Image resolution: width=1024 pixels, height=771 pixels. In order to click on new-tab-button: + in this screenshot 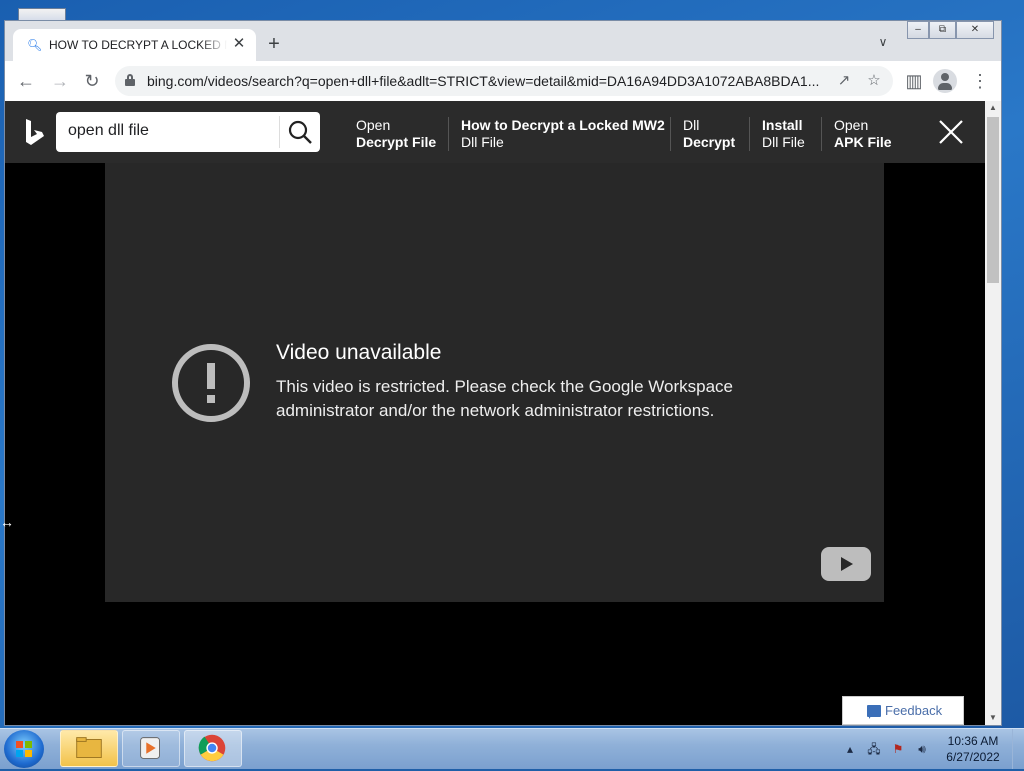, I will do `click(274, 44)`.